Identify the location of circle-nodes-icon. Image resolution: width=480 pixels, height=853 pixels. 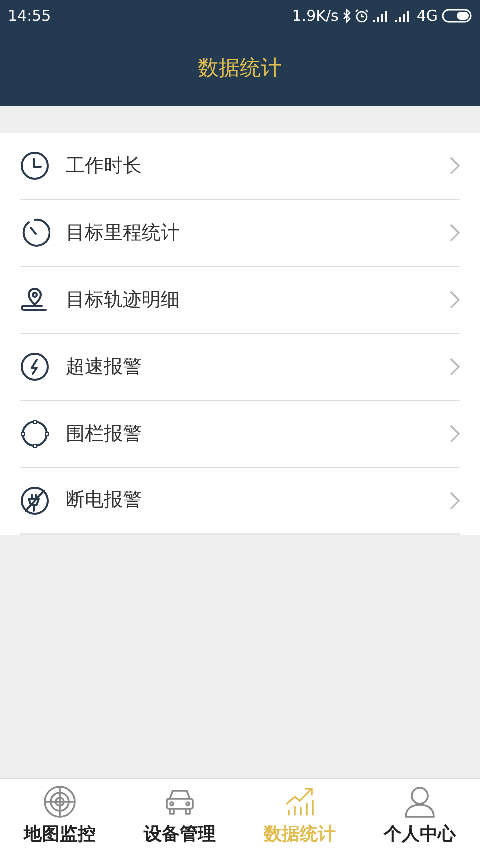
(35, 434).